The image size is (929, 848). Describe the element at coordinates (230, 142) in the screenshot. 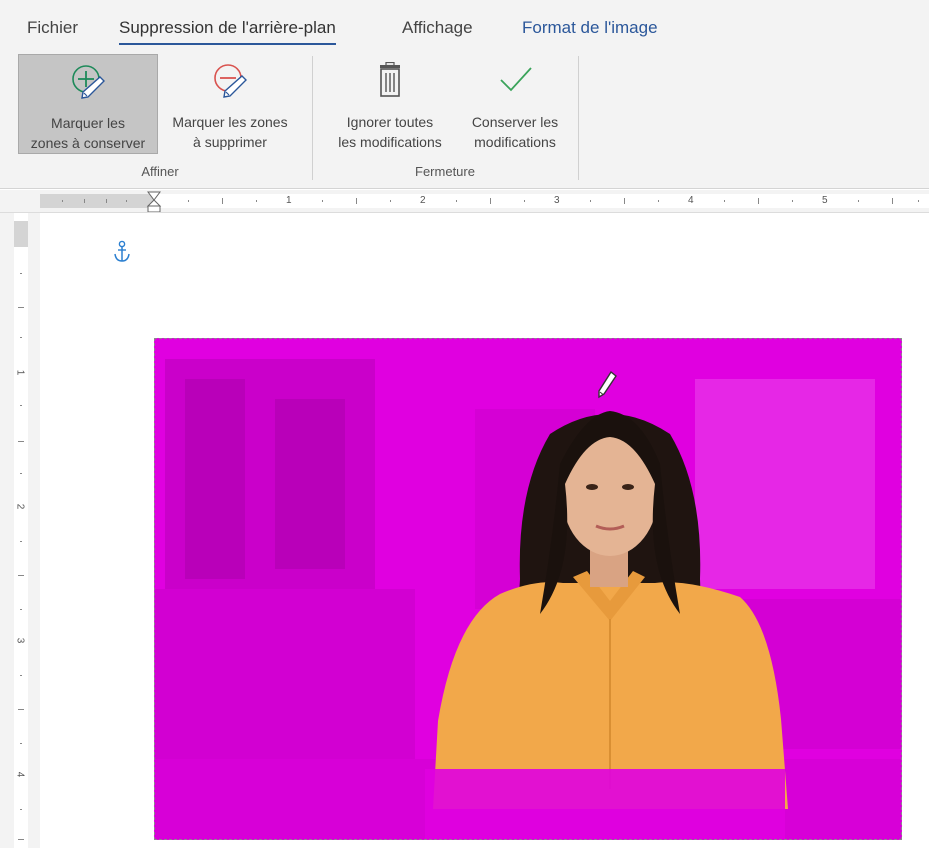

I see `mark-remove-label-2: à supprimer` at that location.